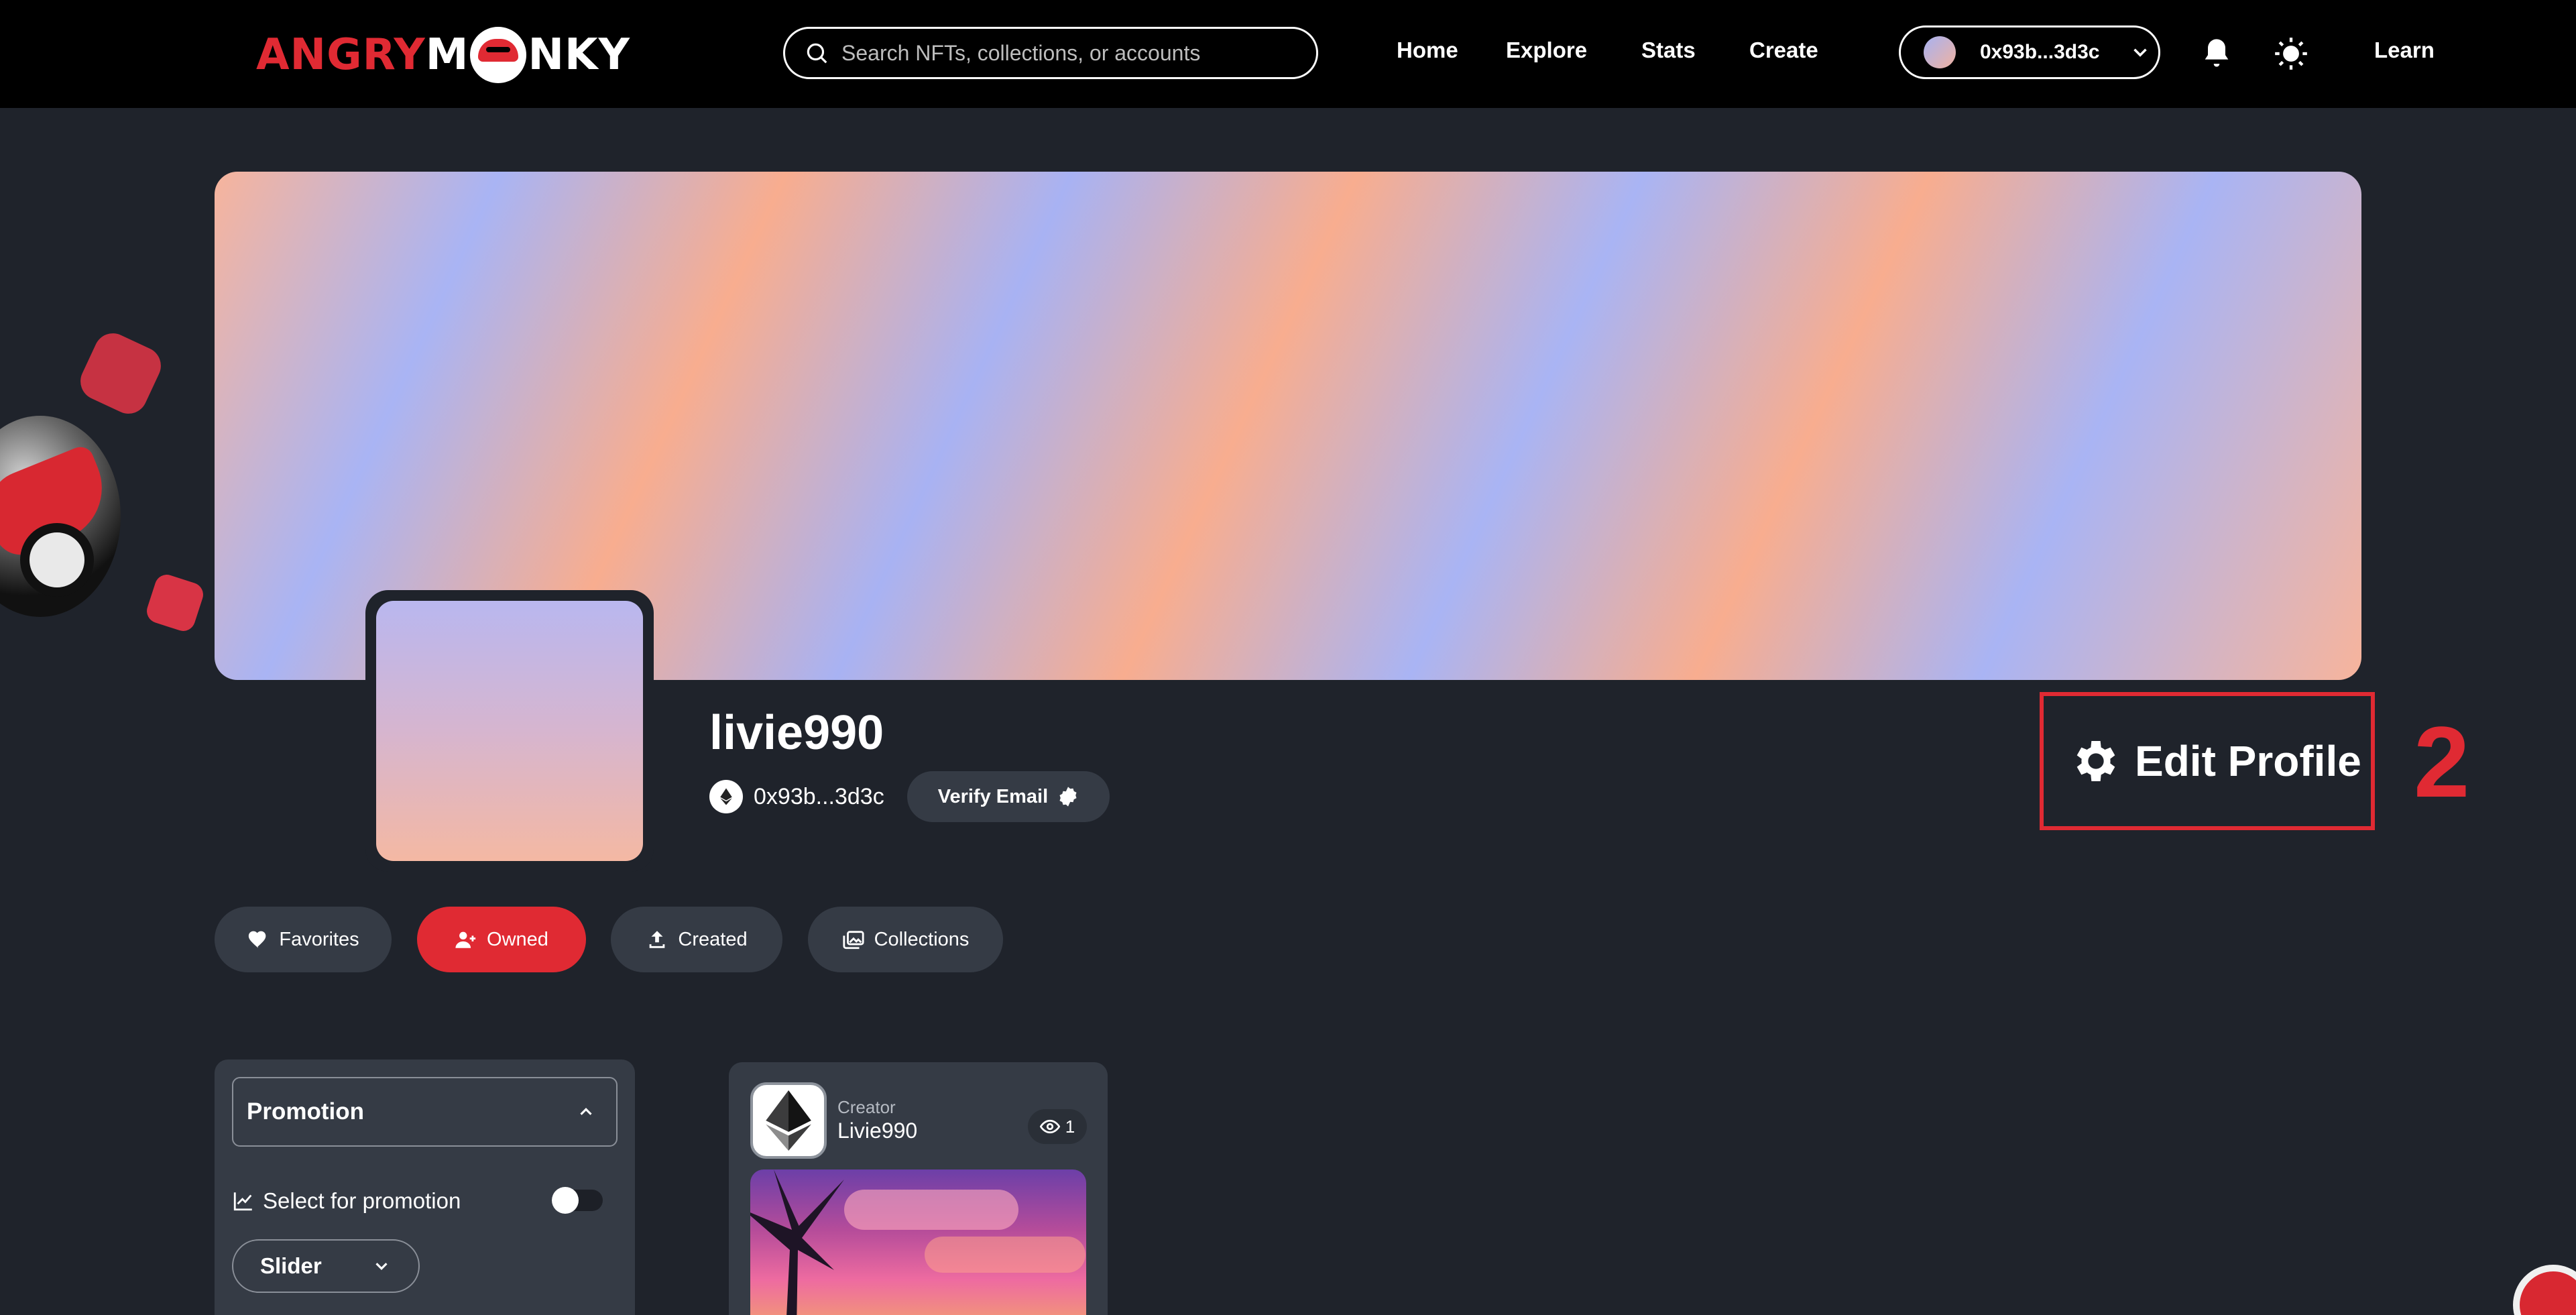 The height and width of the screenshot is (1315, 2576). Describe the element at coordinates (586, 1111) in the screenshot. I see `chevron-up-icon` at that location.